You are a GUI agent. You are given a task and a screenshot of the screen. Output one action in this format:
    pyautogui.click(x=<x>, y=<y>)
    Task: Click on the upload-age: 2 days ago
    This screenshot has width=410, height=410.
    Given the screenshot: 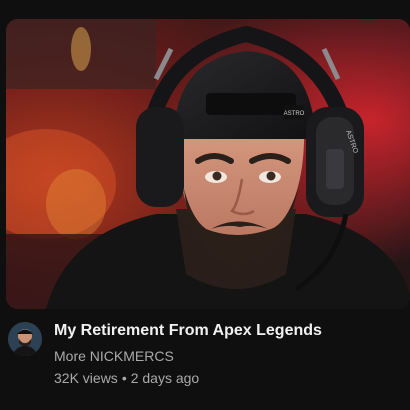 What is the action you would take?
    pyautogui.click(x=165, y=378)
    